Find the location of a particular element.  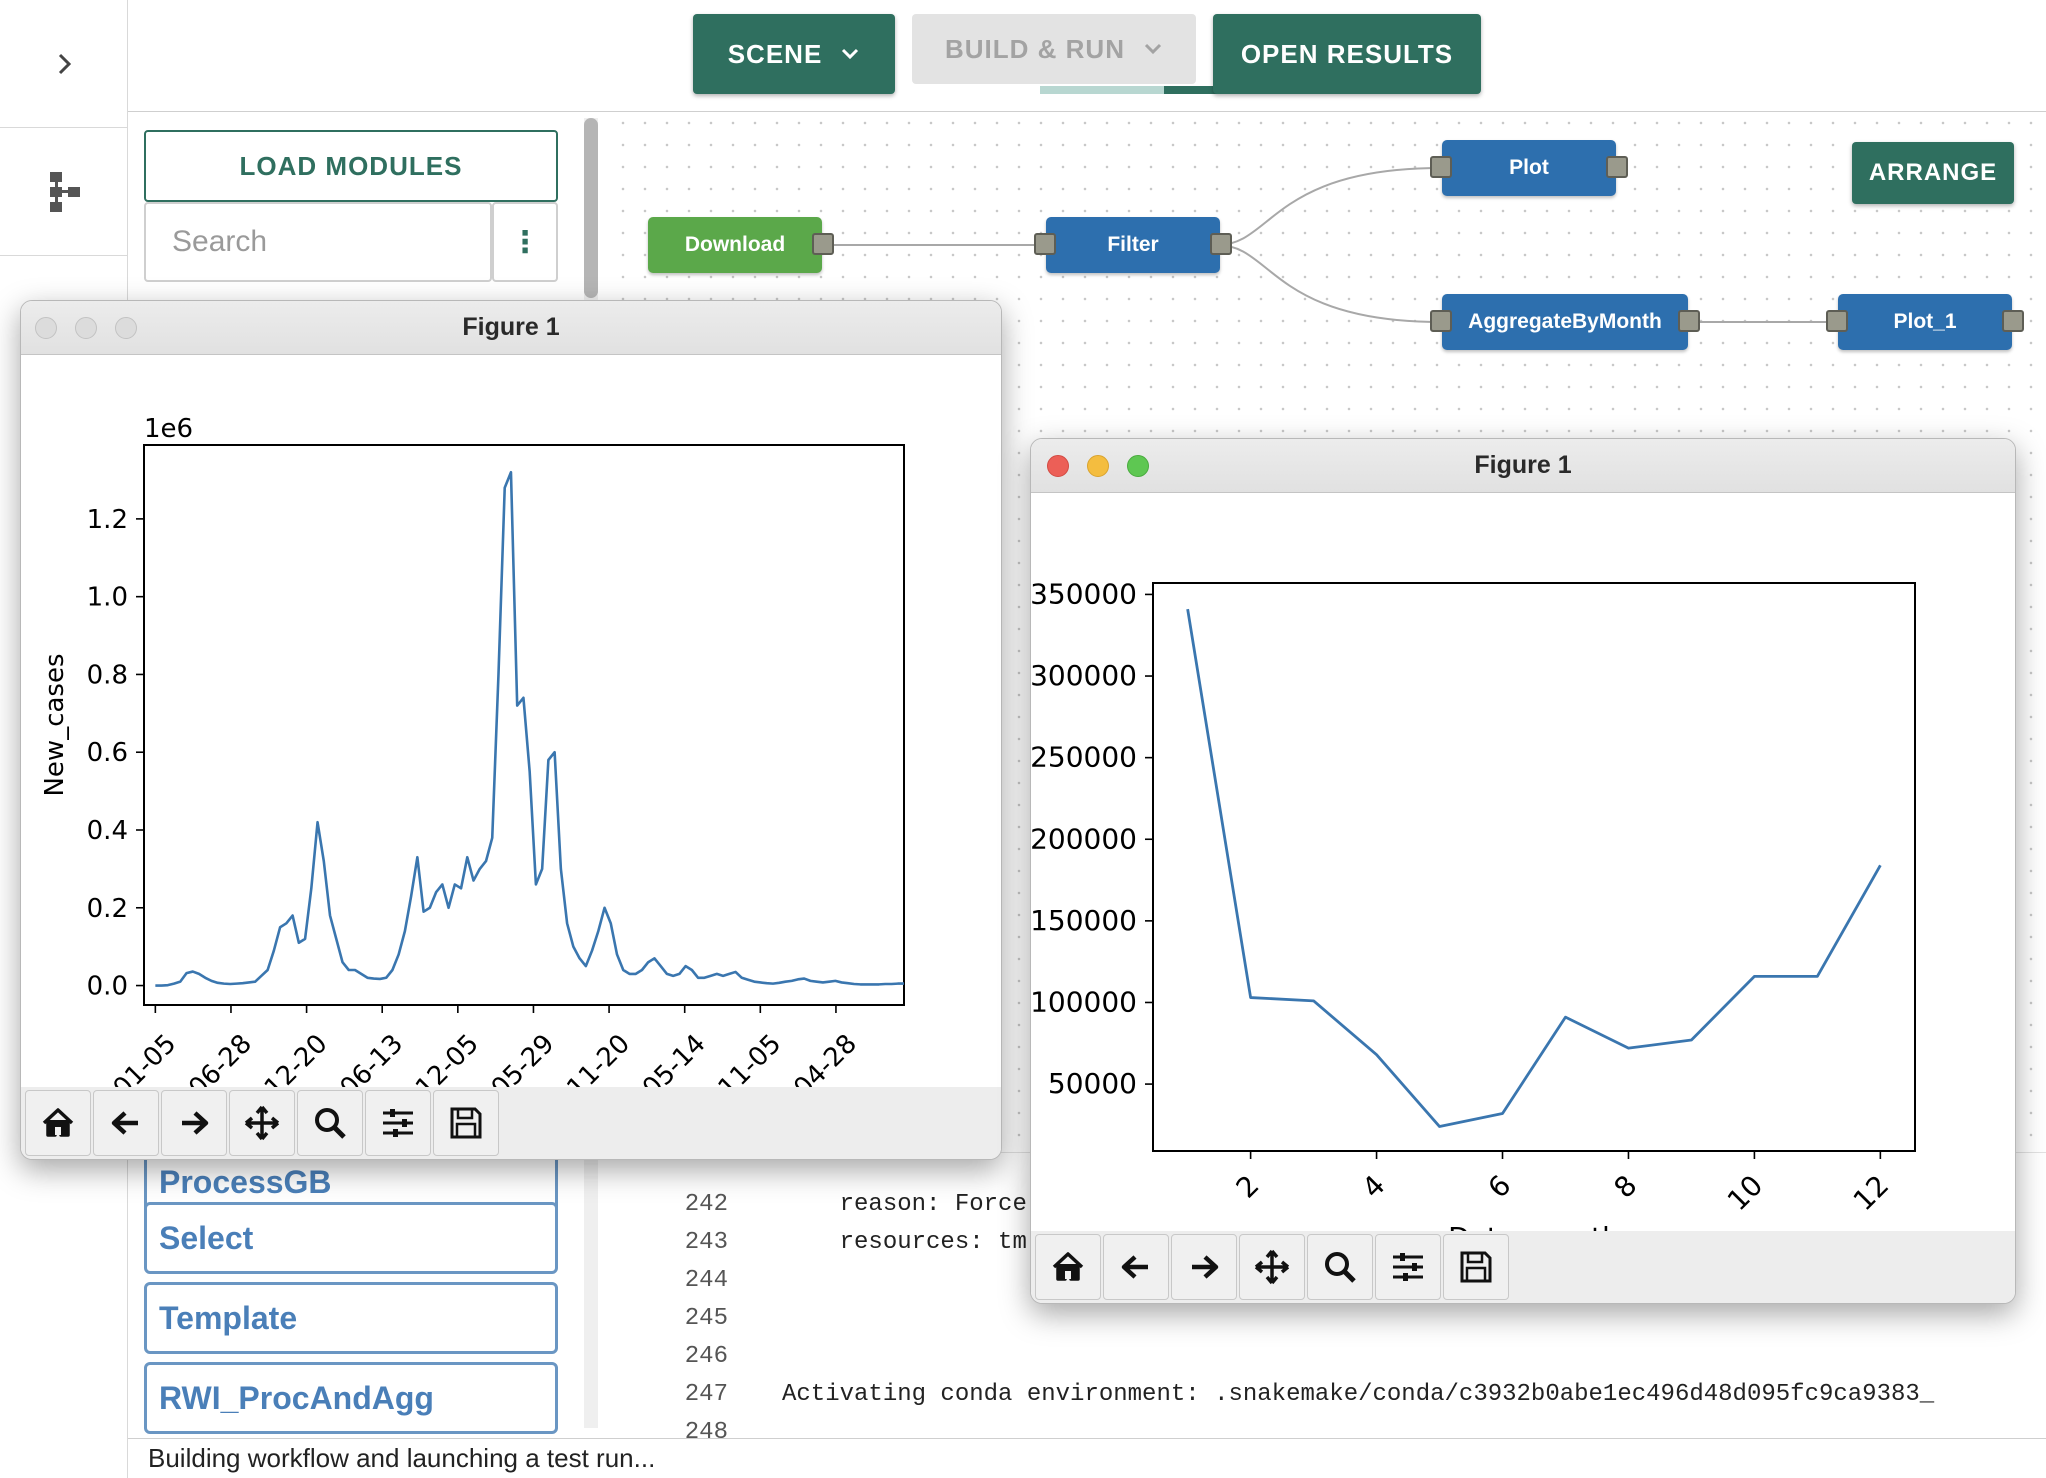

y-tick-label: 50000 is located at coordinates (1092, 1083).